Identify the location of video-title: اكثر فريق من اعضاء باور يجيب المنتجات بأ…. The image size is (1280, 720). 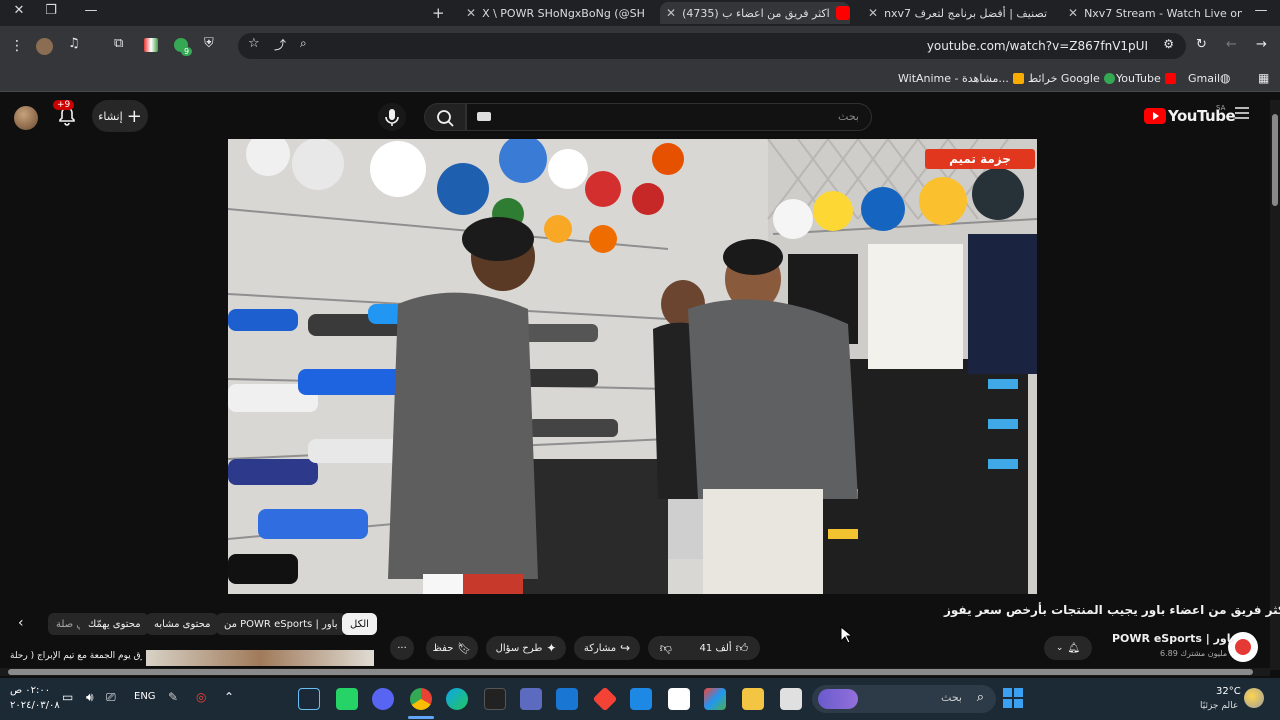
(1112, 610).